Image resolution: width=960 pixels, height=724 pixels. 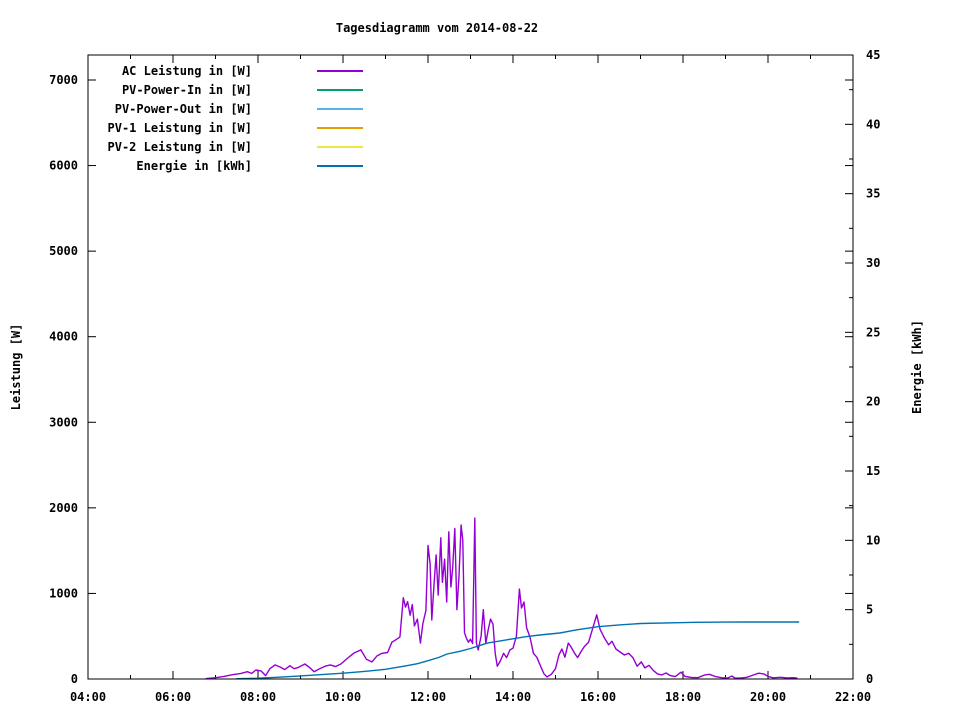 I want to click on series-ac-leistung-in-w-, so click(x=501, y=598).